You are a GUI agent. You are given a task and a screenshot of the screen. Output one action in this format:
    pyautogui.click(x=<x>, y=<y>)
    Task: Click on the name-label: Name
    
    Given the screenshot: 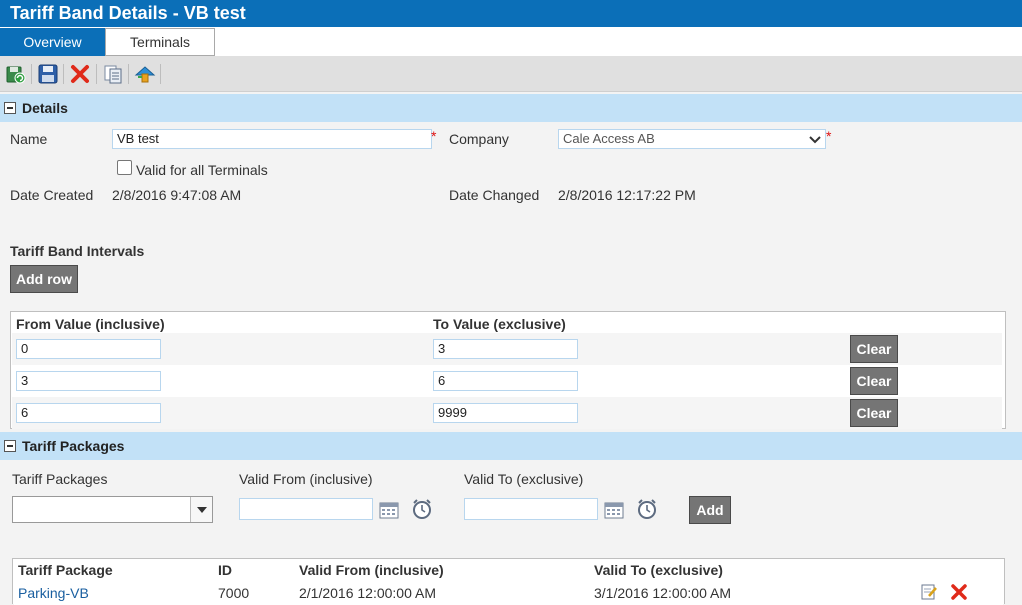 What is the action you would take?
    pyautogui.click(x=29, y=139)
    